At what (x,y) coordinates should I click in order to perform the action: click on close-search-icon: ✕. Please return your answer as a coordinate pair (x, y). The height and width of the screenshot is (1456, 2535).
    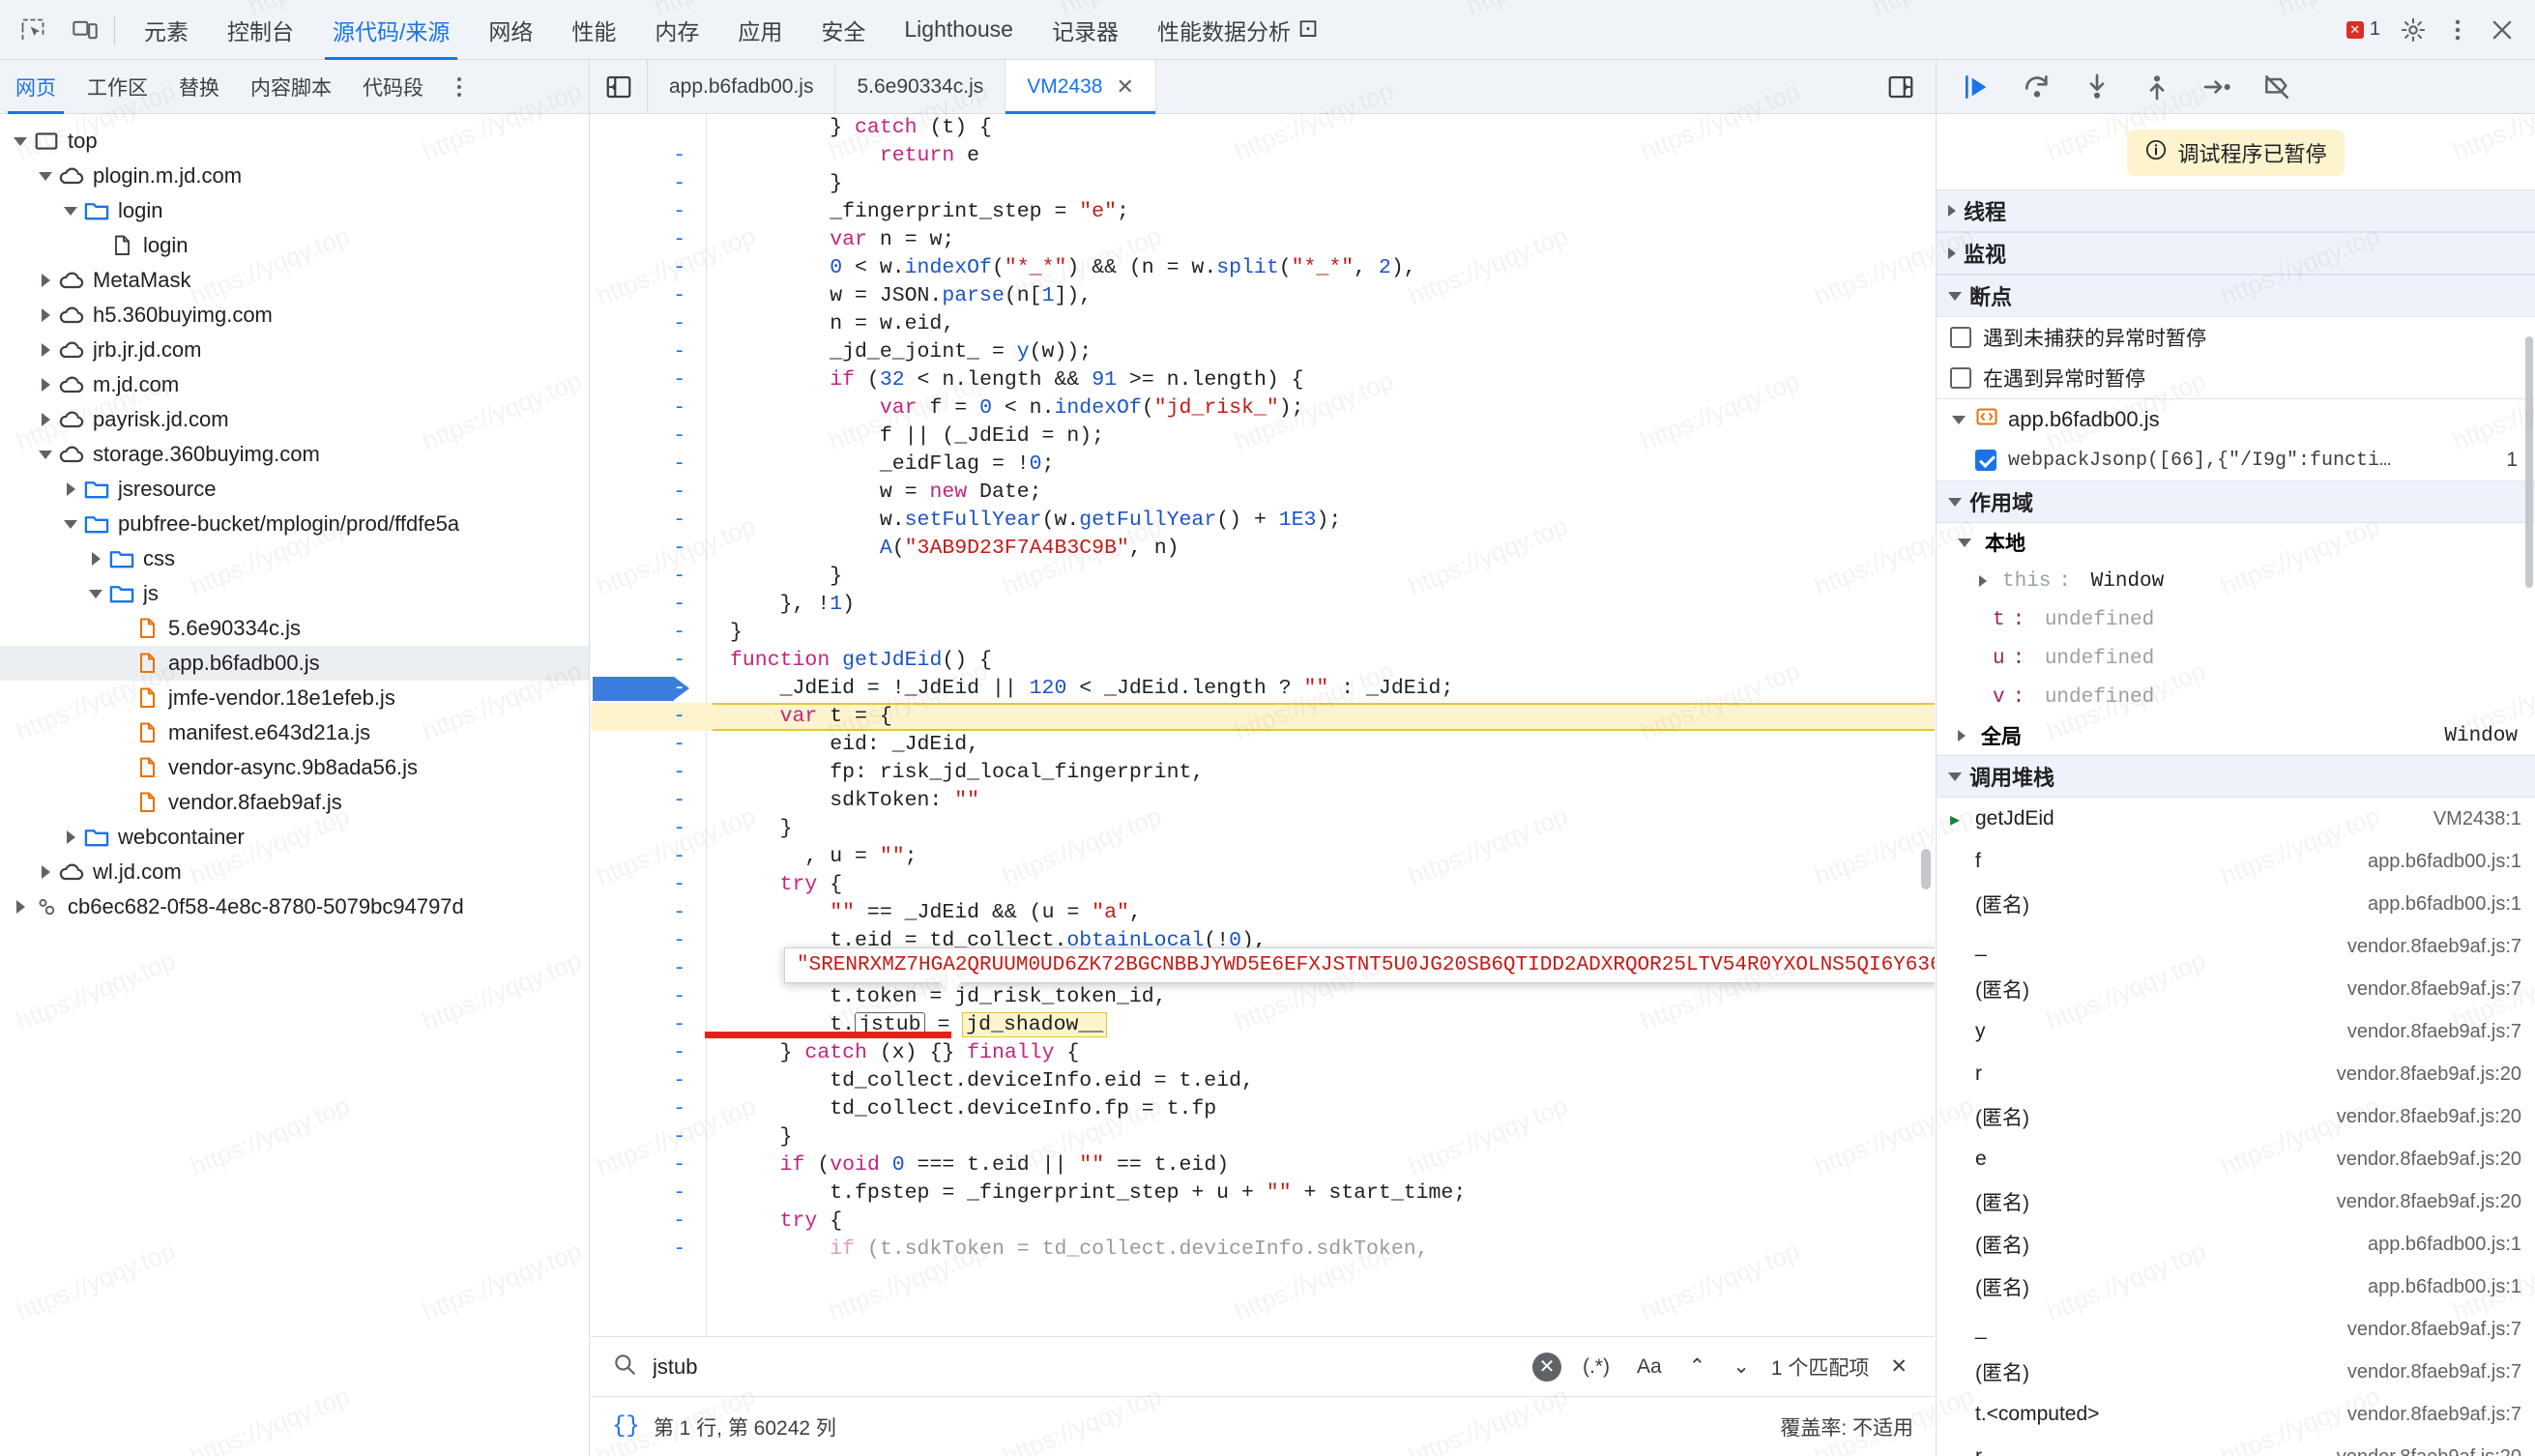
    Looking at the image, I should click on (1899, 1367).